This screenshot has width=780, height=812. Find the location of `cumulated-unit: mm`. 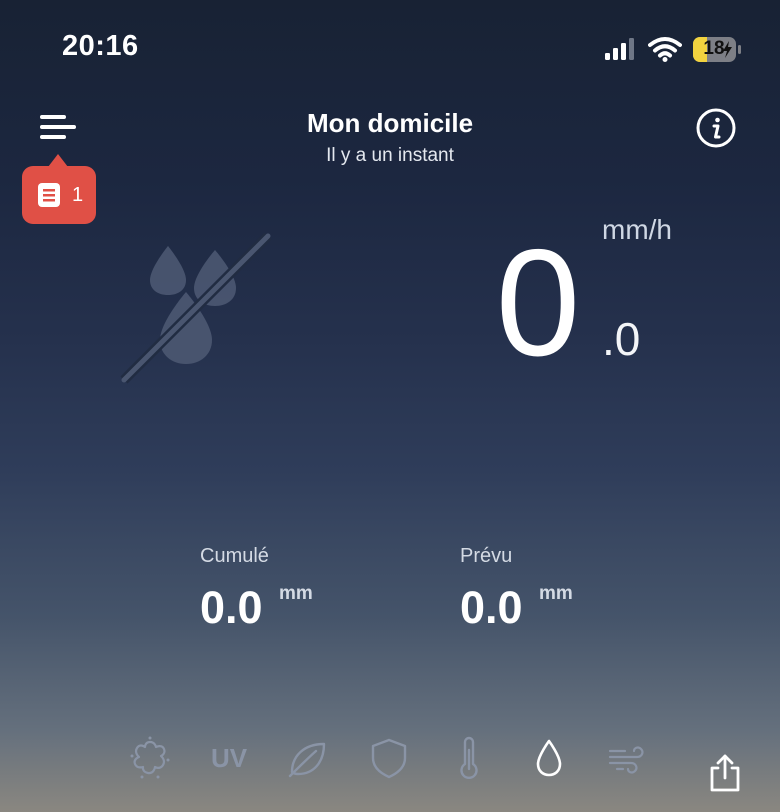

cumulated-unit: mm is located at coordinates (296, 593).